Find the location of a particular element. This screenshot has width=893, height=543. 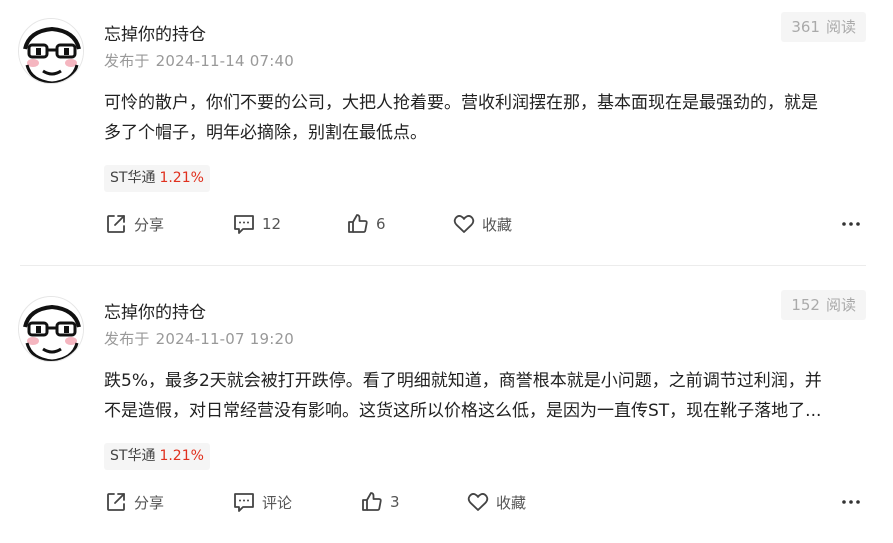

read-count: 152 is located at coordinates (805, 305).